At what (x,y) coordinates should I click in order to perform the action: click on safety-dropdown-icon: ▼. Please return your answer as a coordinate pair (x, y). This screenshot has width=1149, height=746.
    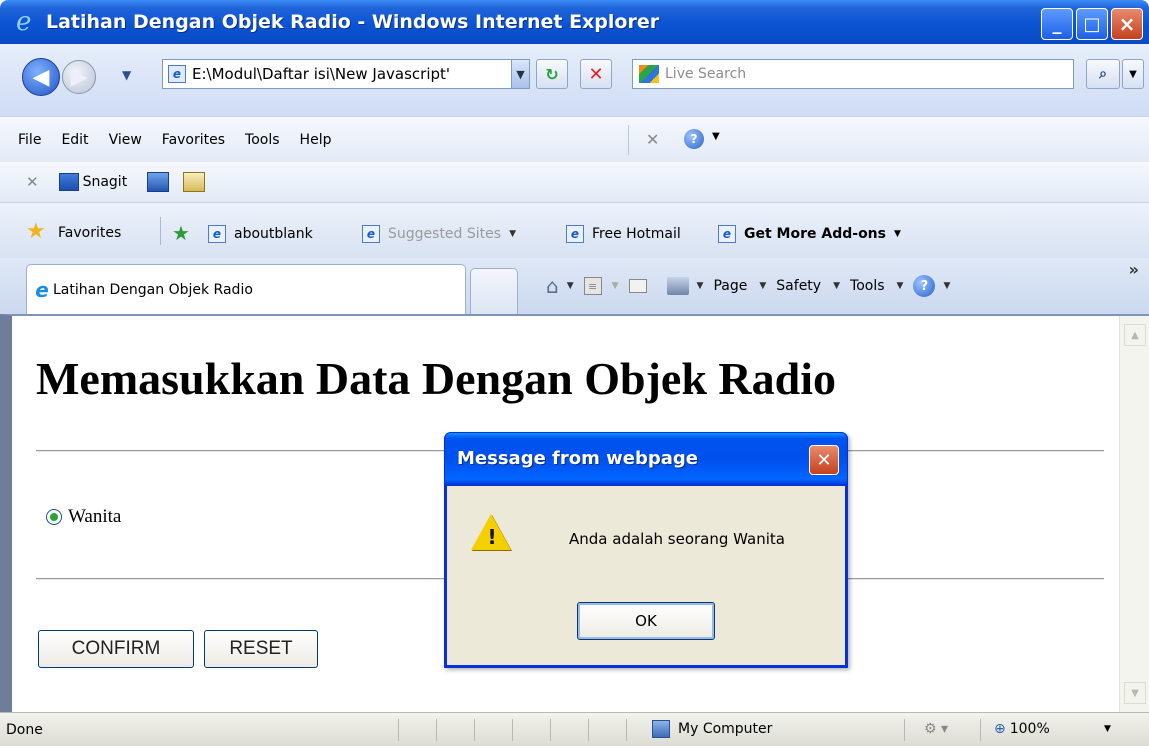
    Looking at the image, I should click on (836, 286).